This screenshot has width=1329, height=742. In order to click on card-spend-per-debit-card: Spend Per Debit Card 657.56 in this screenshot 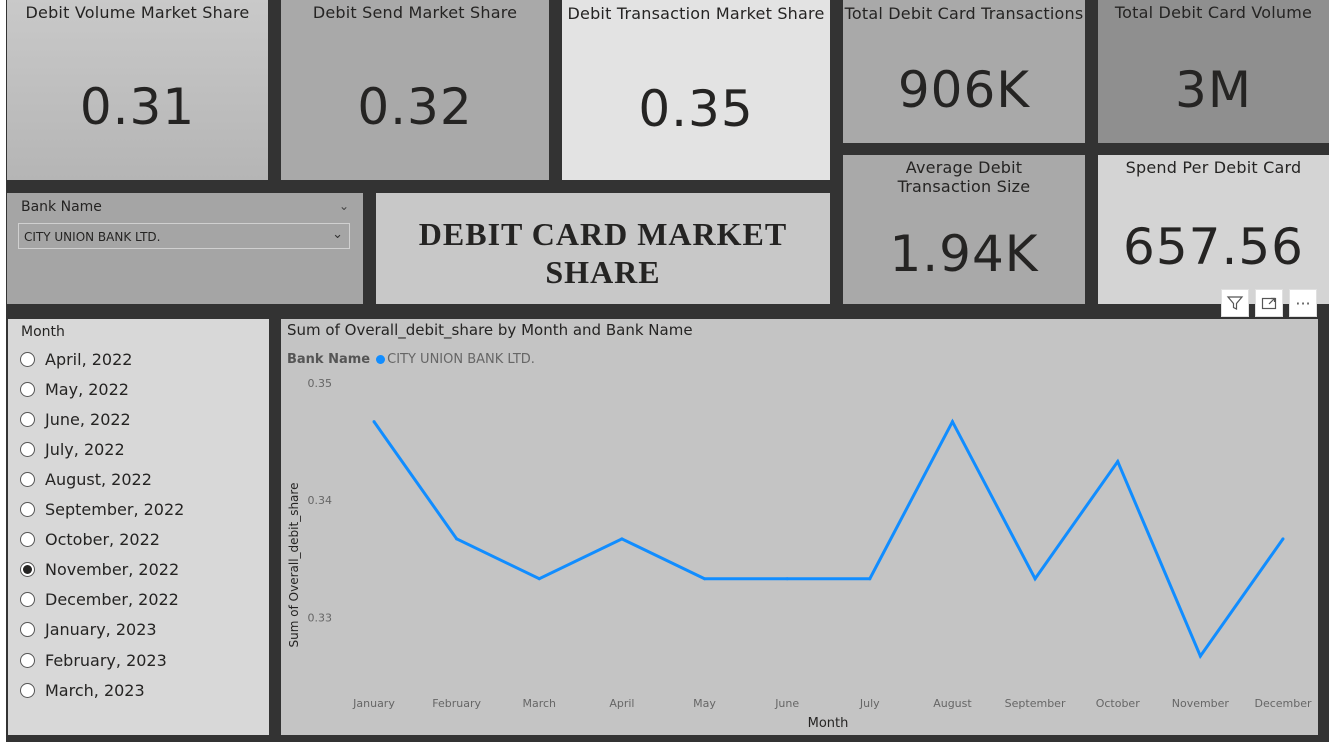, I will do `click(1213, 229)`.